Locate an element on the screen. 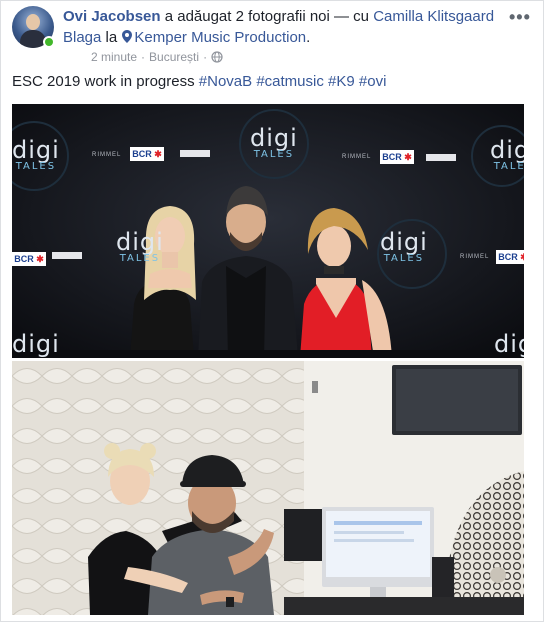 The image size is (544, 622). avatar-body is located at coordinates (33, 39).